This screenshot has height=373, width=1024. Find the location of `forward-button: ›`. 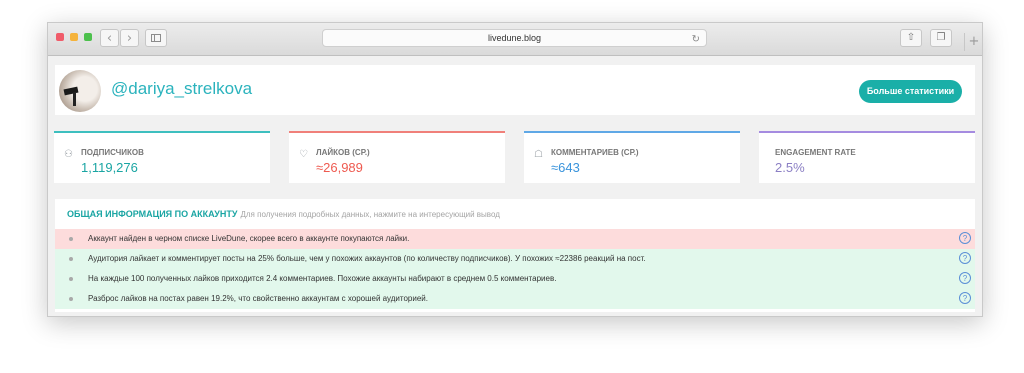

forward-button: › is located at coordinates (129, 38).